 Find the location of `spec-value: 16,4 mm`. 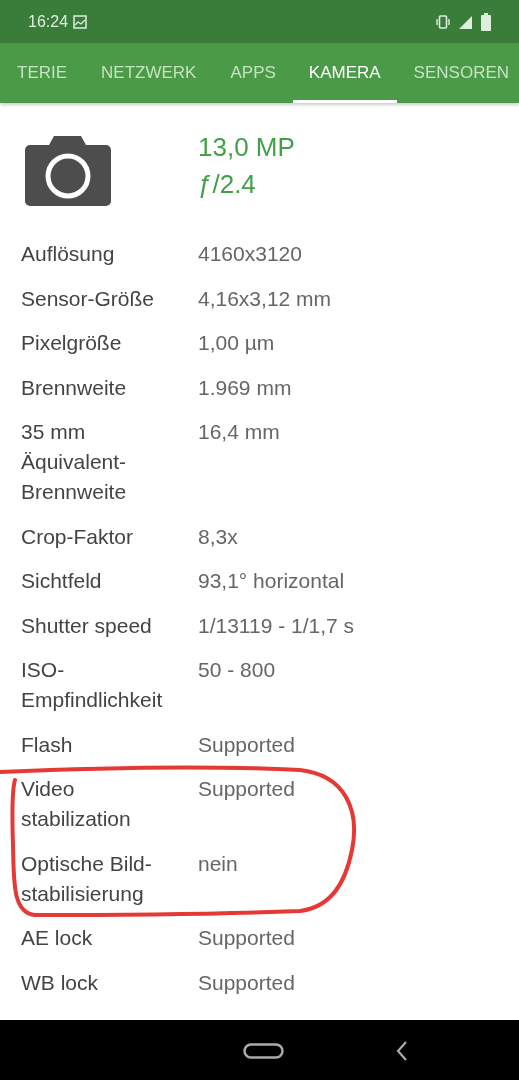

spec-value: 16,4 mm is located at coordinates (239, 432).